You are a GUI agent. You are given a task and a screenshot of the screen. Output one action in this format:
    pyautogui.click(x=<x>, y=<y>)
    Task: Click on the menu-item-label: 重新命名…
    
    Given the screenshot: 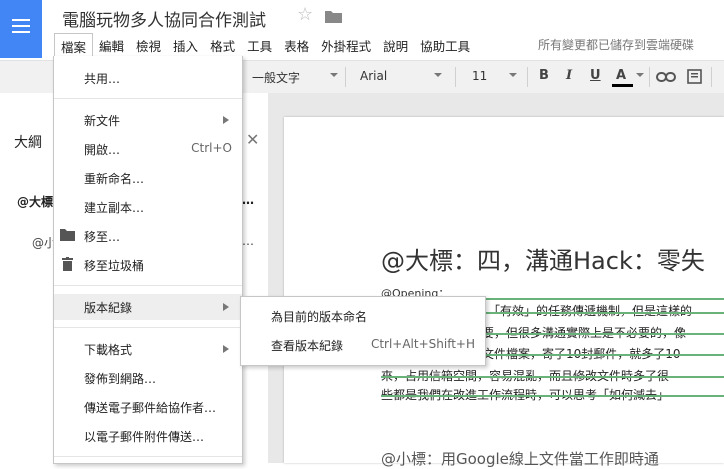 What is the action you would take?
    pyautogui.click(x=114, y=179)
    